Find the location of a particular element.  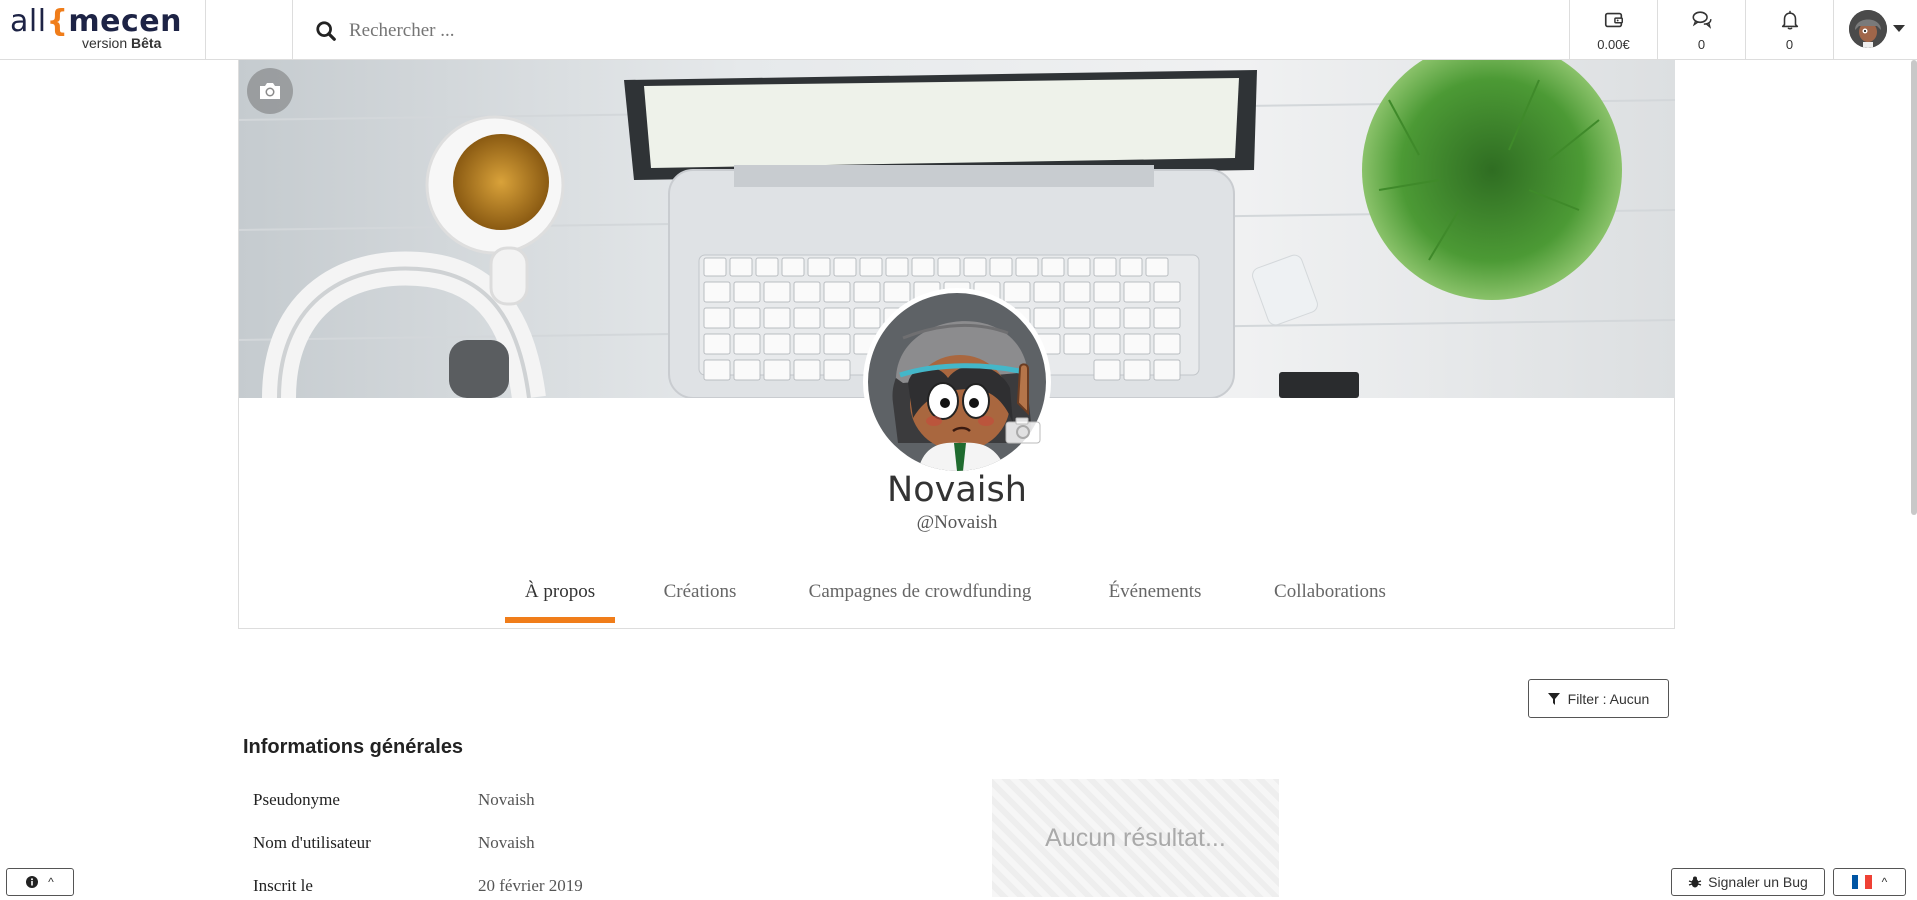

info-toggle-button: ^ is located at coordinates (40, 882).